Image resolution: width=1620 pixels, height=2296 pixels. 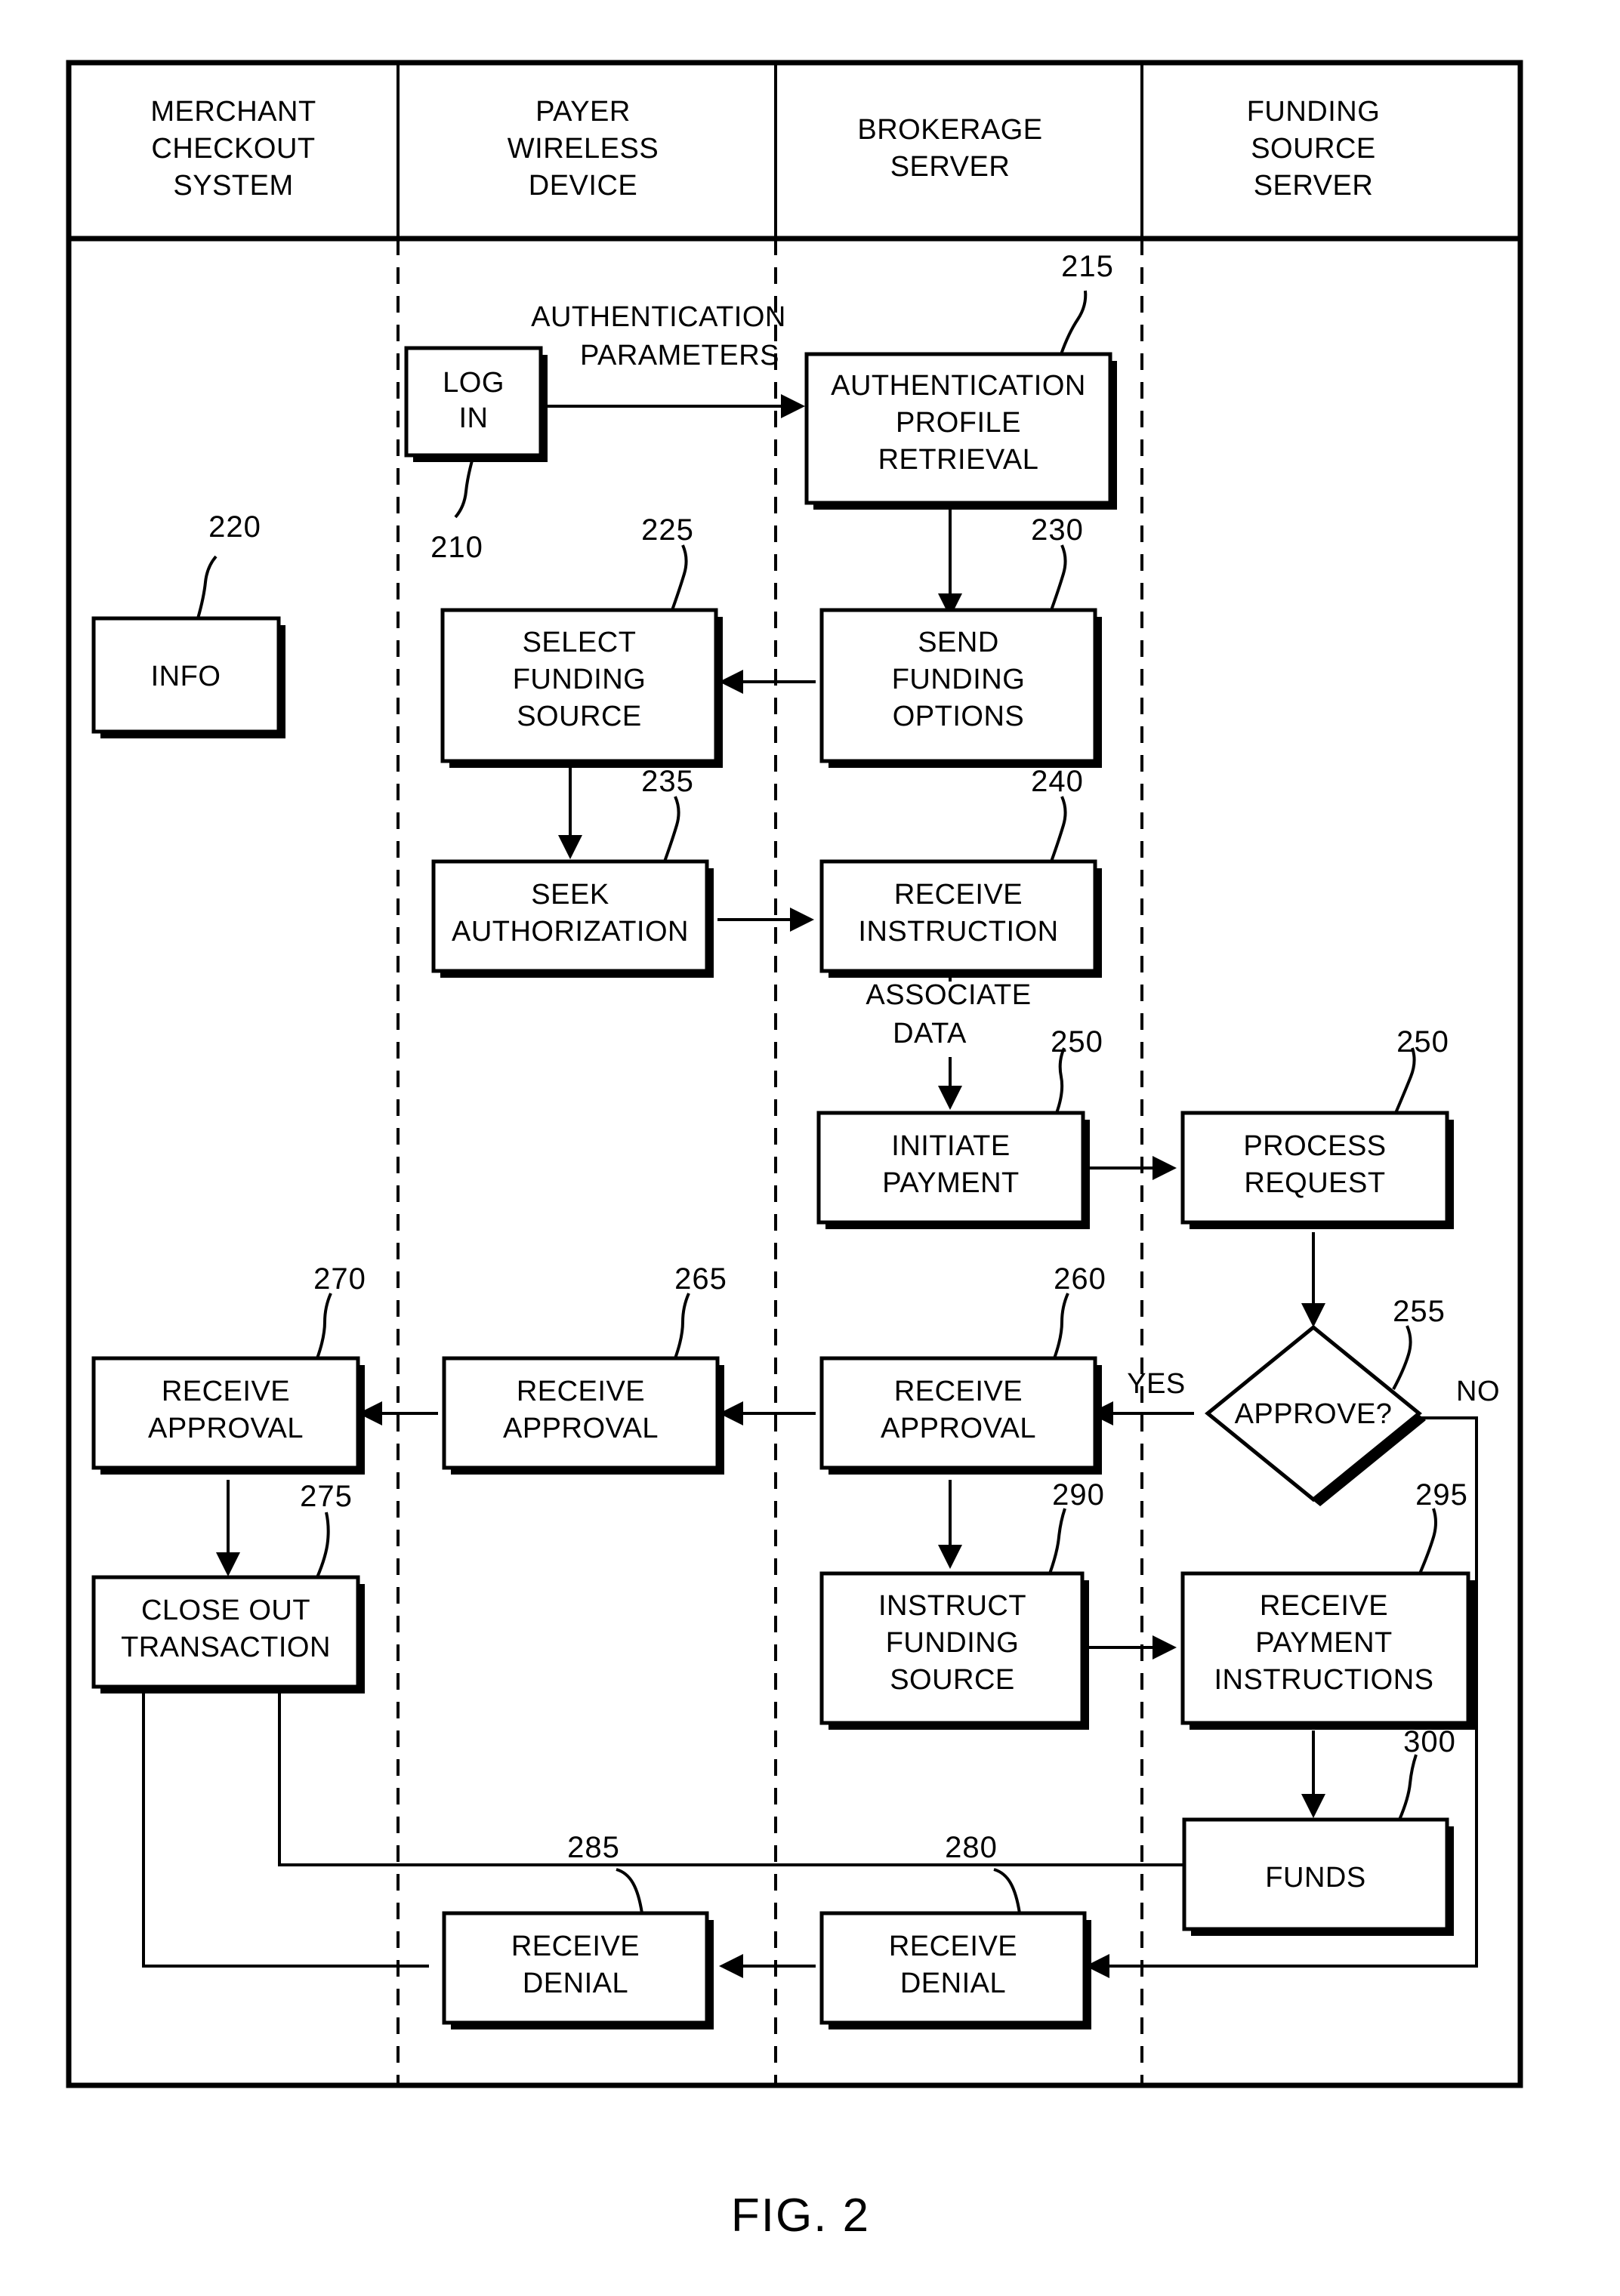 What do you see at coordinates (1327, 1604) in the screenshot?
I see `node-receive-payment-instructions: RECEIVE PAYMENT INSTRUCTIONS 295` at bounding box center [1327, 1604].